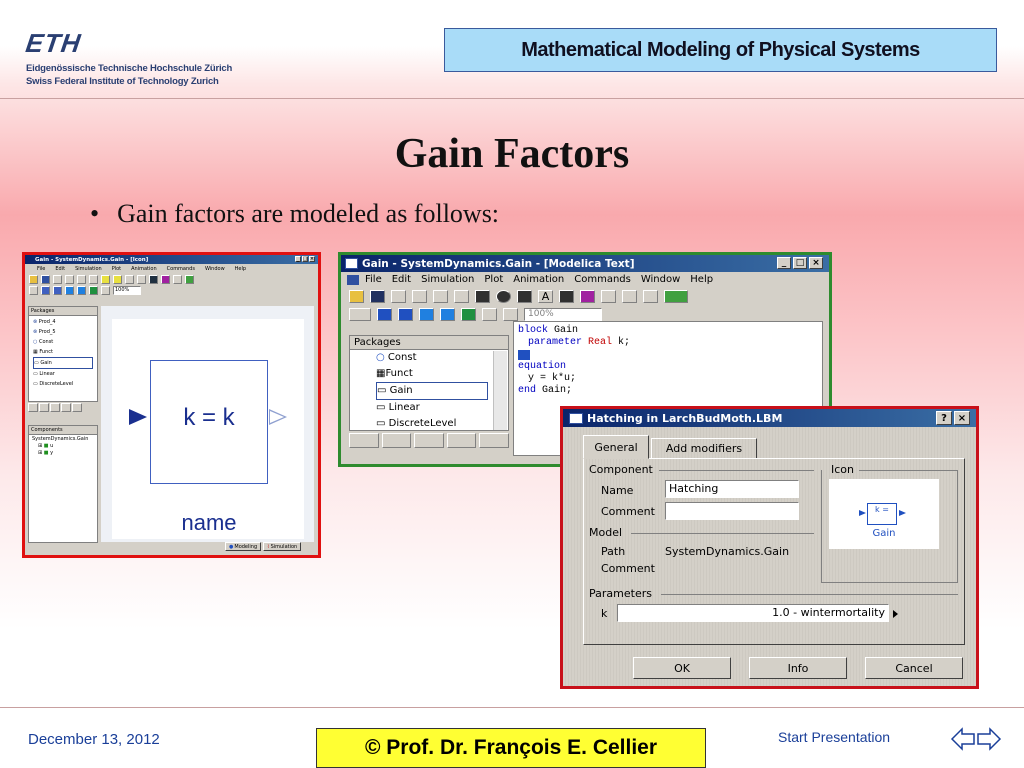 The image size is (1024, 768). I want to click on open-icon, so click(356, 296).